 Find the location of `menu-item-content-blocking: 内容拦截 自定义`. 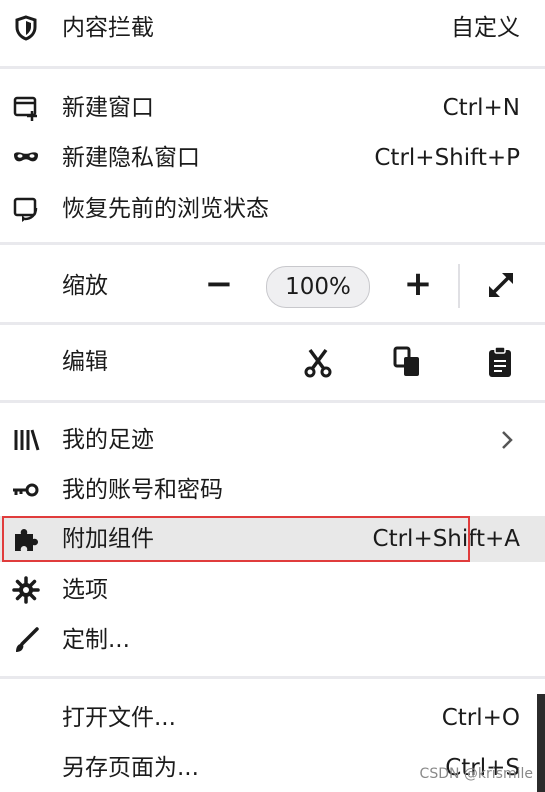

menu-item-content-blocking: 内容拦截 自定义 is located at coordinates (272, 28).